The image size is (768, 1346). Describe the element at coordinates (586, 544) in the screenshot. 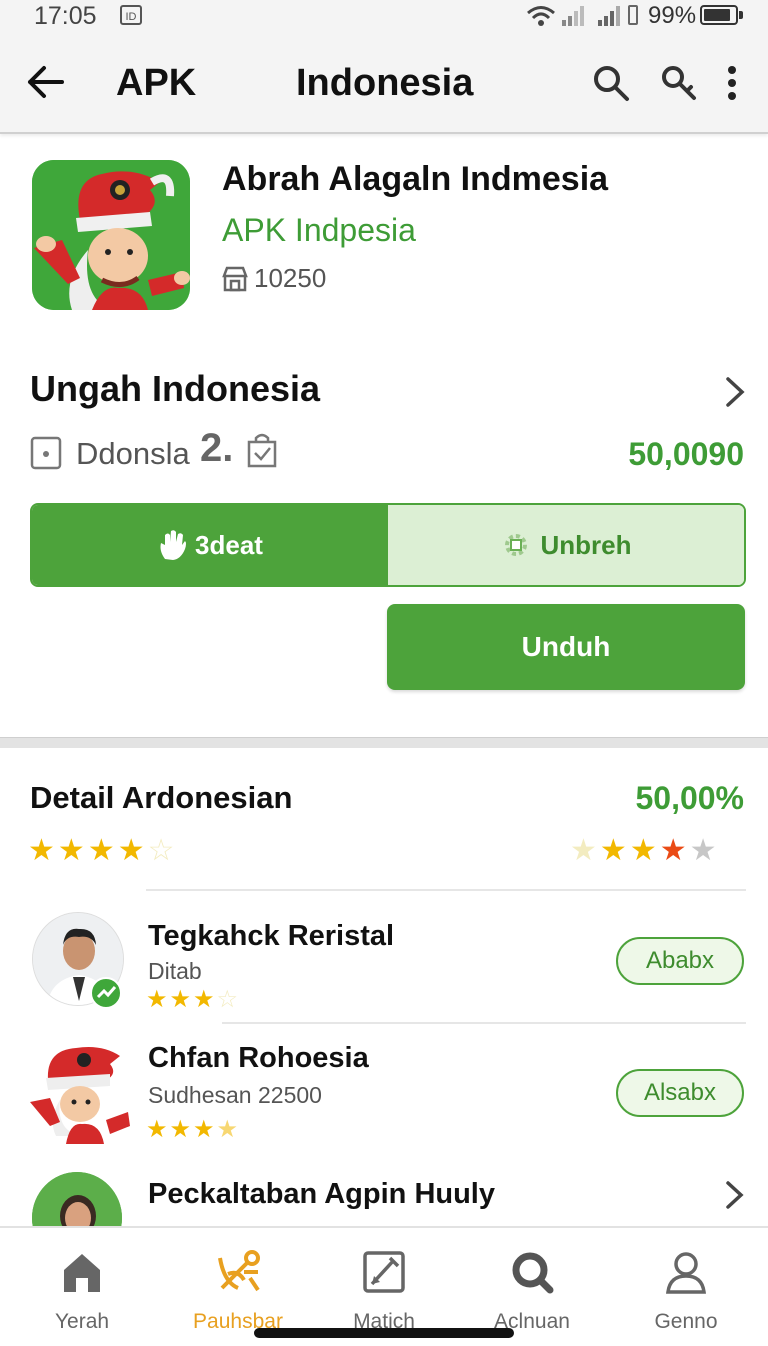

I see `segment-right-label: Unbreh` at that location.